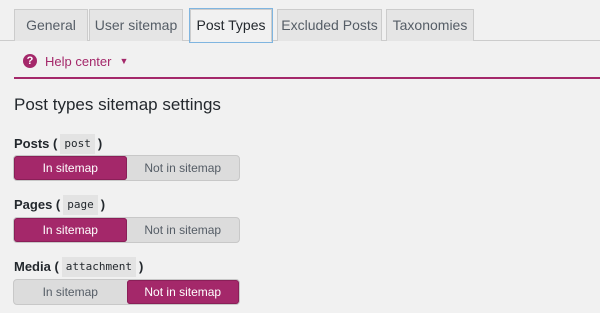 This screenshot has width=600, height=313. What do you see at coordinates (231, 25) in the screenshot?
I see `tab-post-types: Post Types` at bounding box center [231, 25].